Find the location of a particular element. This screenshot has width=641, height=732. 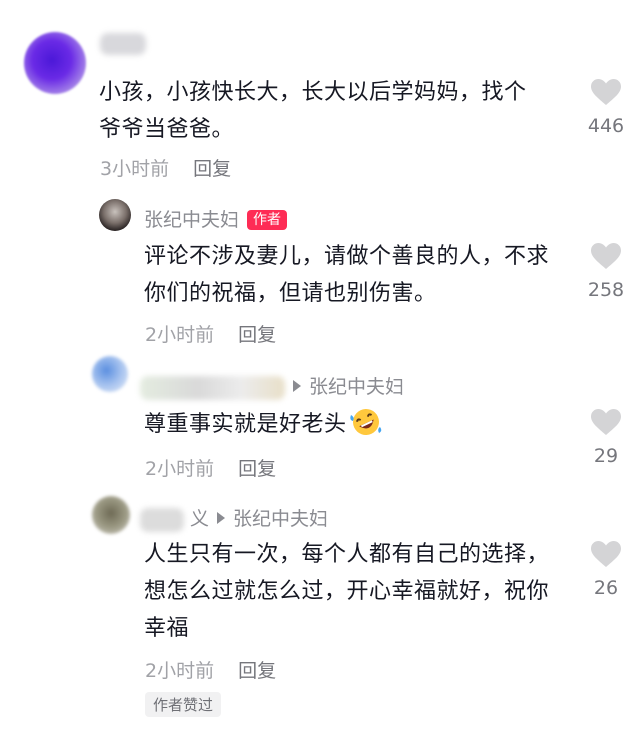

author-badge: 作者 is located at coordinates (267, 220).